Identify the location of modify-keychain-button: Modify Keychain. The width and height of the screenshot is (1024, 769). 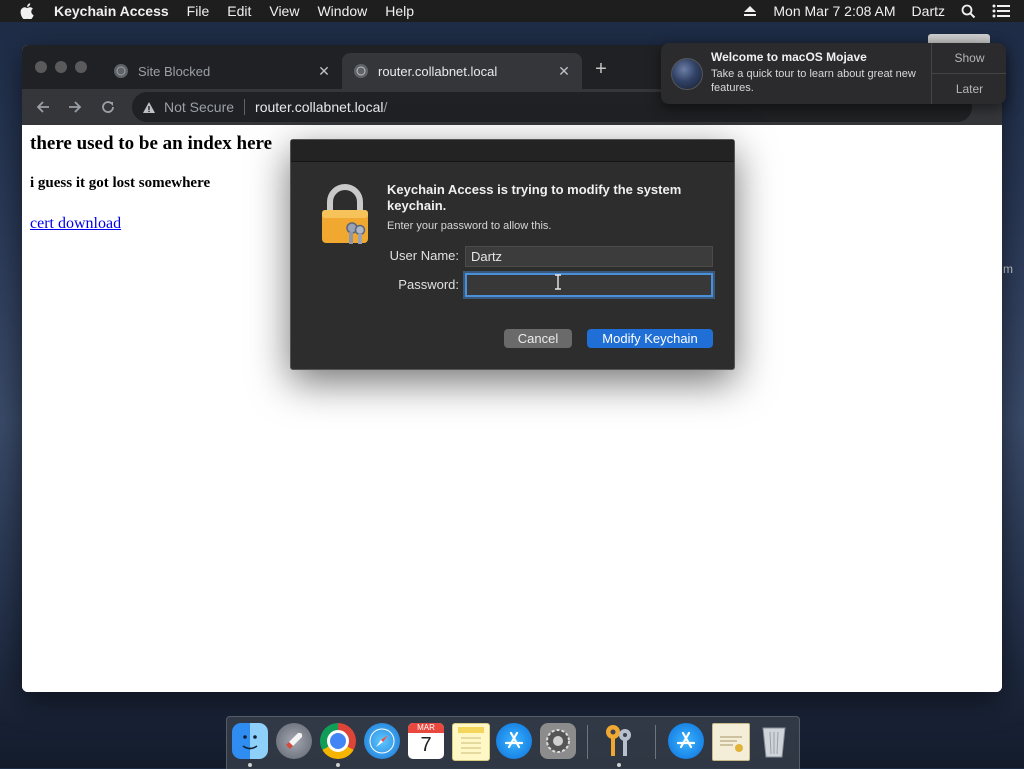
(650, 338).